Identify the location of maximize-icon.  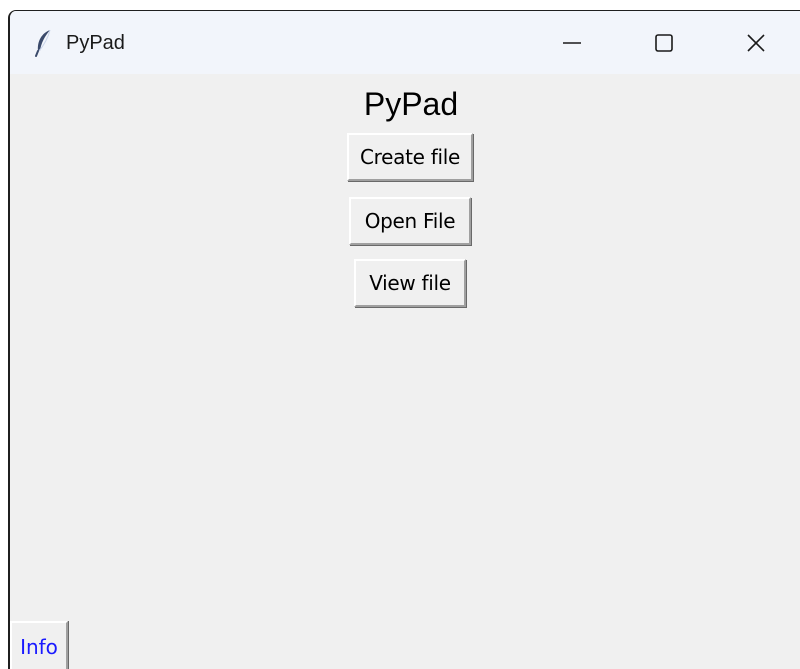
(664, 43).